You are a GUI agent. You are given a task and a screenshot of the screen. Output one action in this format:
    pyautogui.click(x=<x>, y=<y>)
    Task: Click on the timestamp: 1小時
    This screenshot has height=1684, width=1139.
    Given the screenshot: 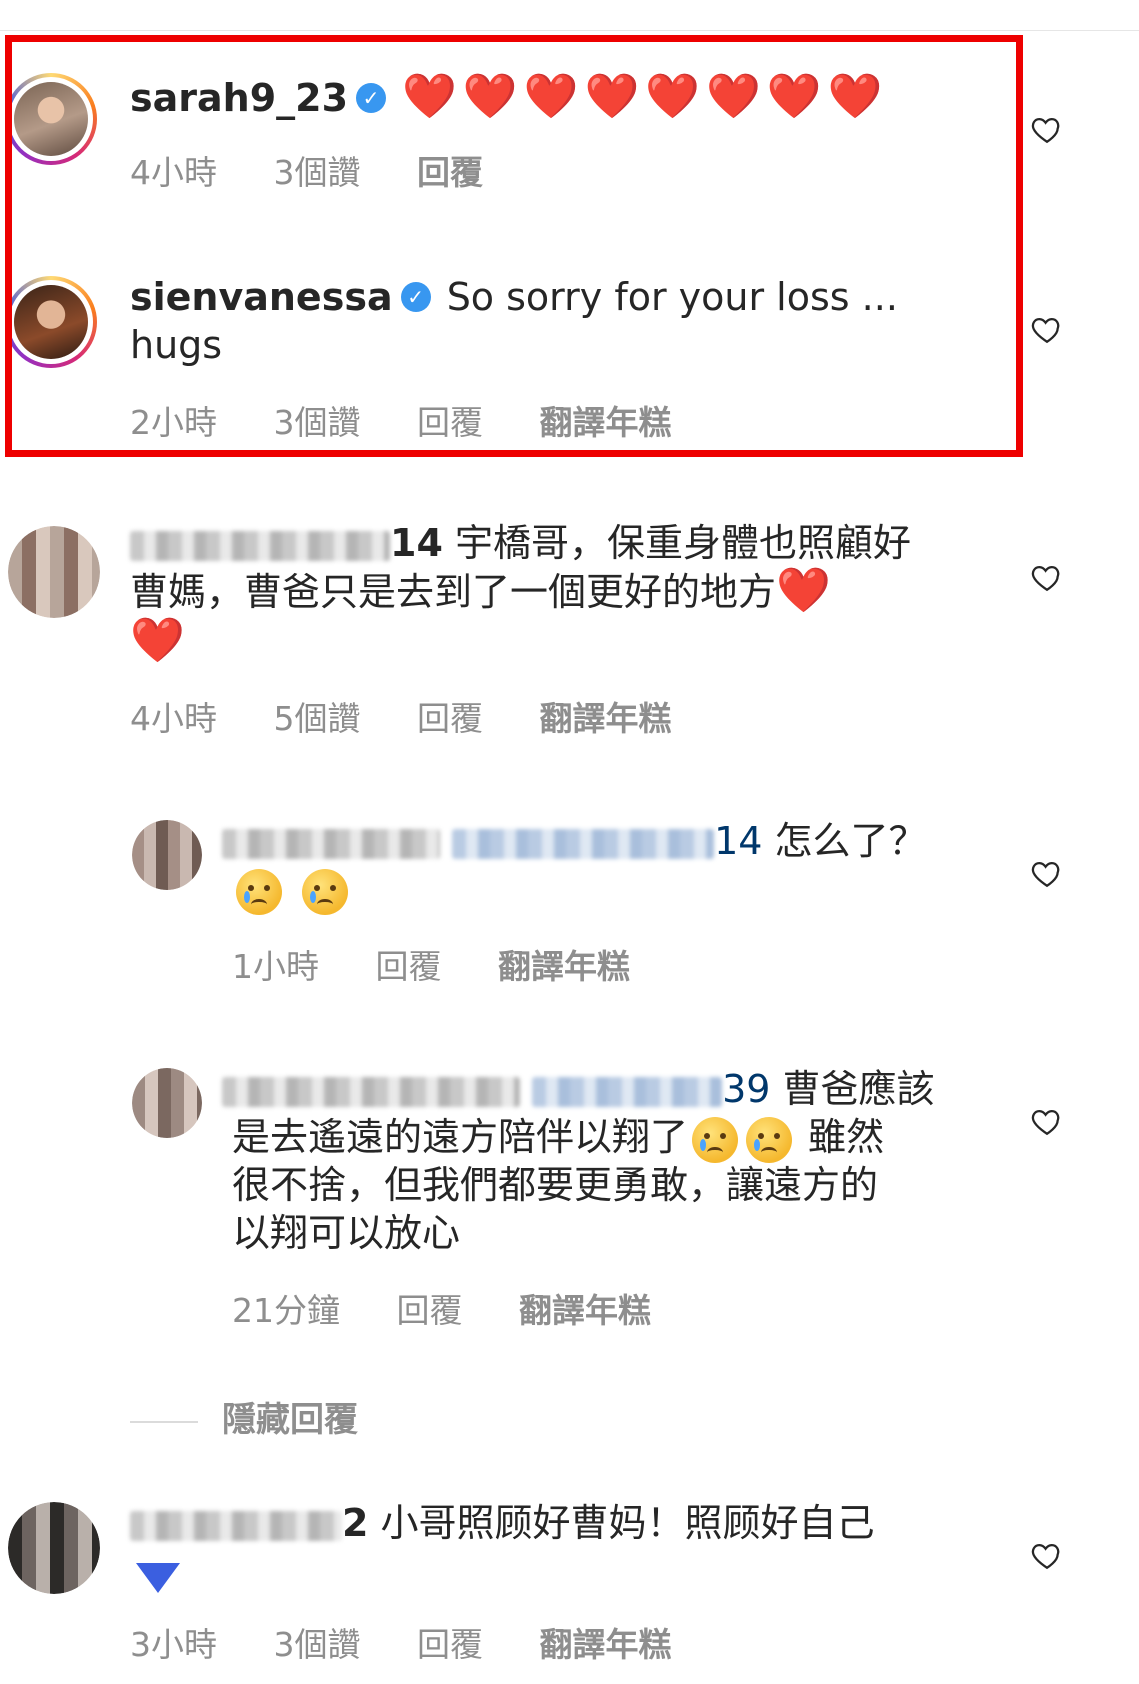 What is the action you would take?
    pyautogui.click(x=275, y=966)
    